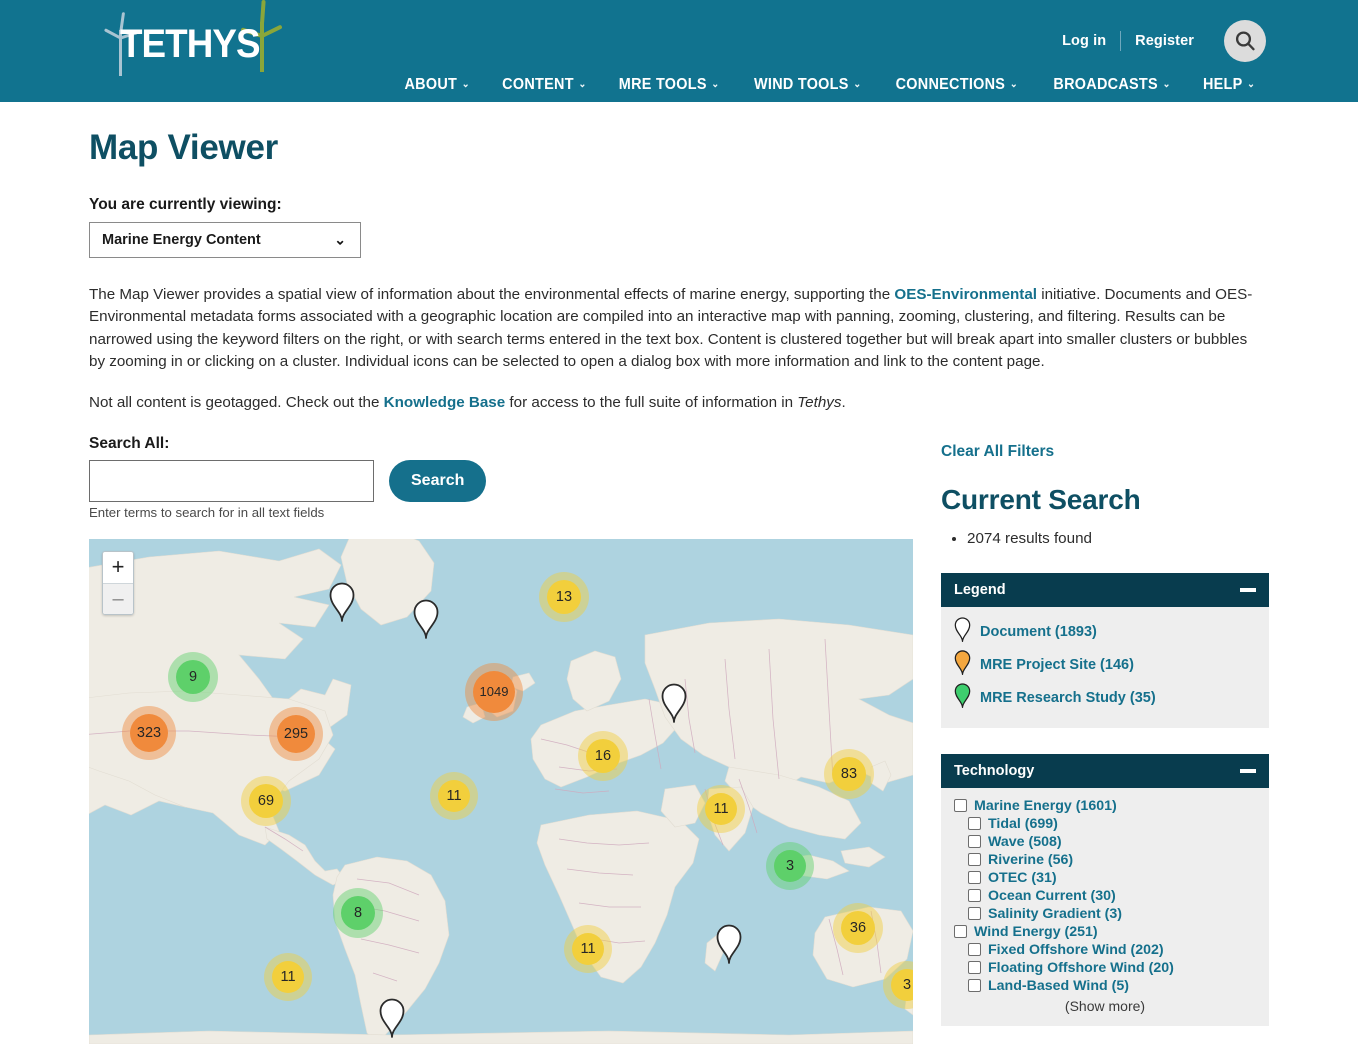  I want to click on map-cluster-marker: 9, so click(193, 676).